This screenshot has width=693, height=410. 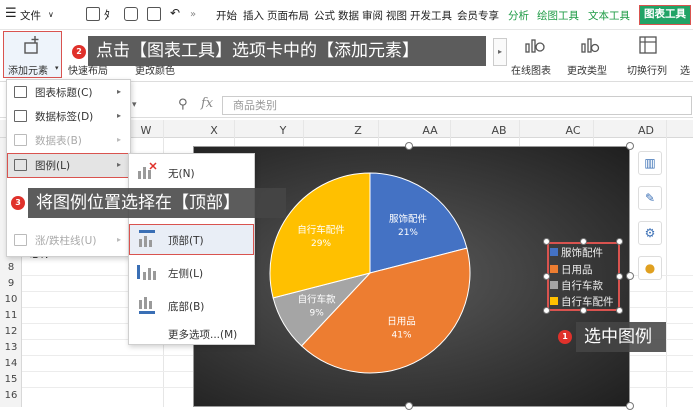 I want to click on tab-start: 开始, so click(x=226, y=15).